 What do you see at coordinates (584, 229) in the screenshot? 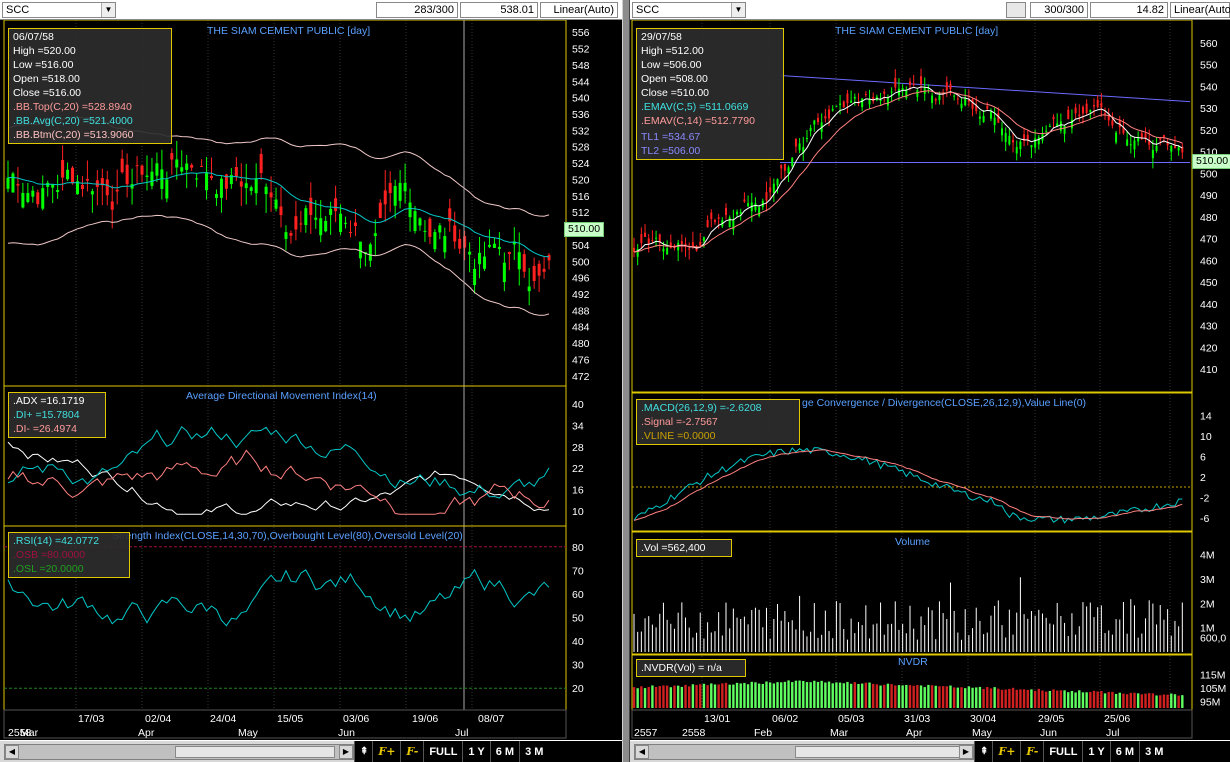
I see `left-last-price-badge: 510.00` at bounding box center [584, 229].